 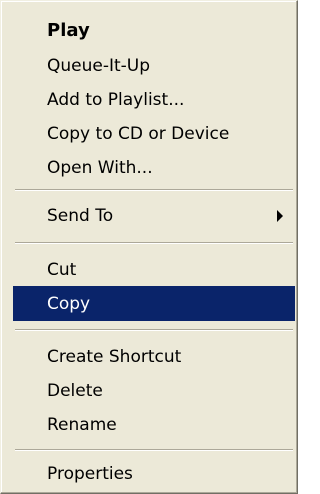 I want to click on submenu-arrow-icon, so click(x=280, y=215).